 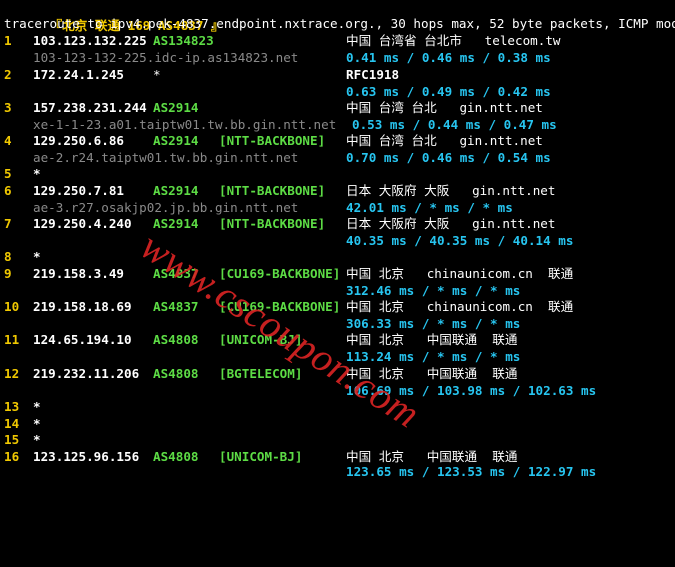 What do you see at coordinates (275, 91) in the screenshot?
I see `hop-detail-row: 0.63 ms / 0.49 ms / 0.42 ms` at bounding box center [275, 91].